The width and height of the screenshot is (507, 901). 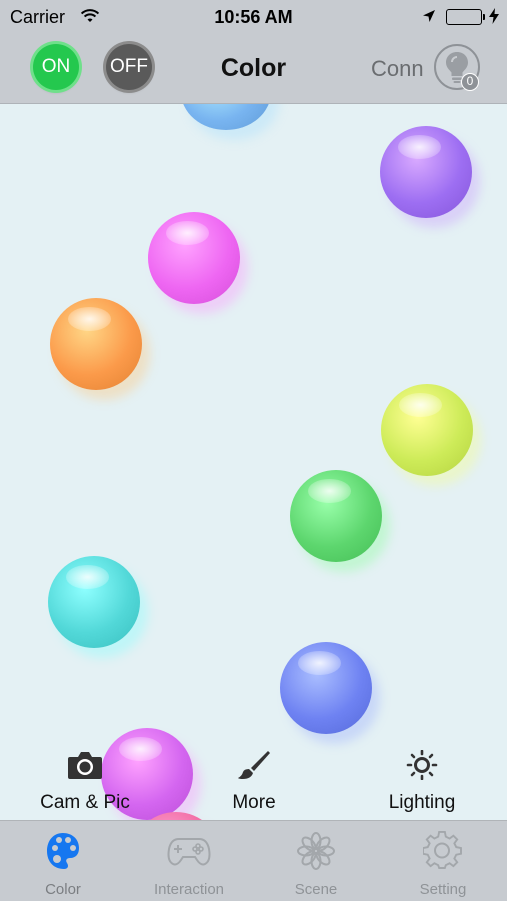 What do you see at coordinates (422, 802) in the screenshot?
I see `lighting-label: Lighting` at bounding box center [422, 802].